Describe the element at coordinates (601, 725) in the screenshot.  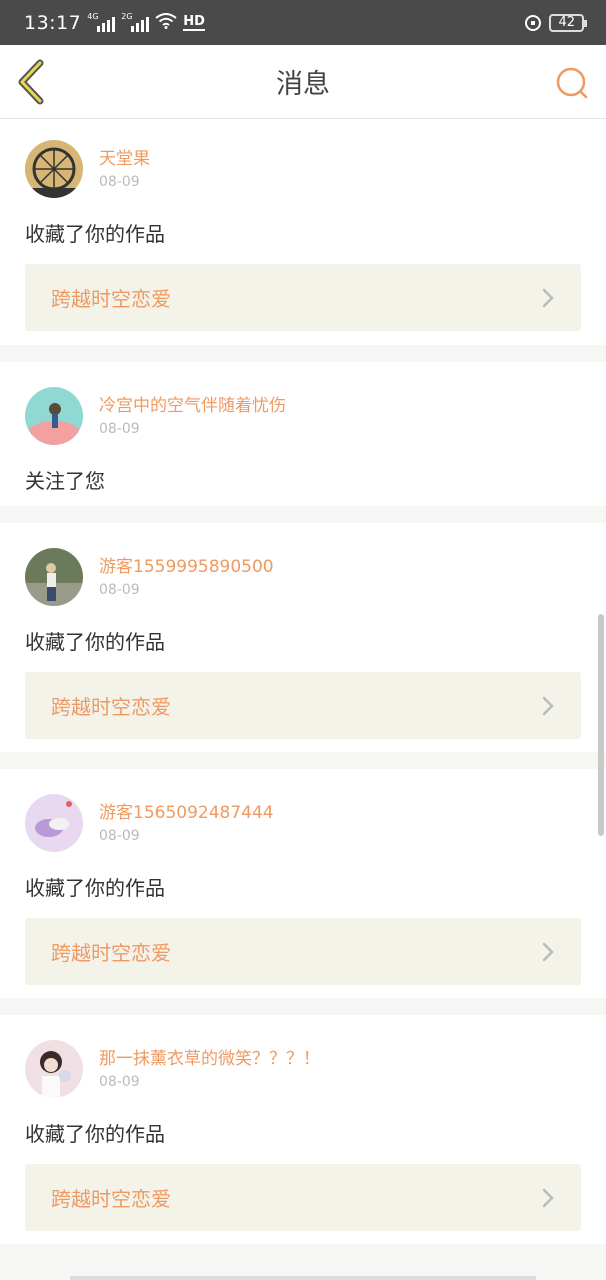
I see `scrollbar` at that location.